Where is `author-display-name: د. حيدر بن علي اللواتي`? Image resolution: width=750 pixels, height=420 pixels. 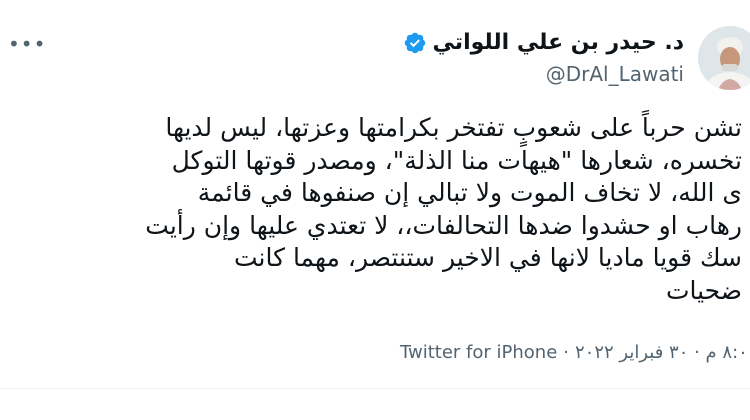 author-display-name: د. حيدر بن علي اللواتي is located at coordinates (558, 42).